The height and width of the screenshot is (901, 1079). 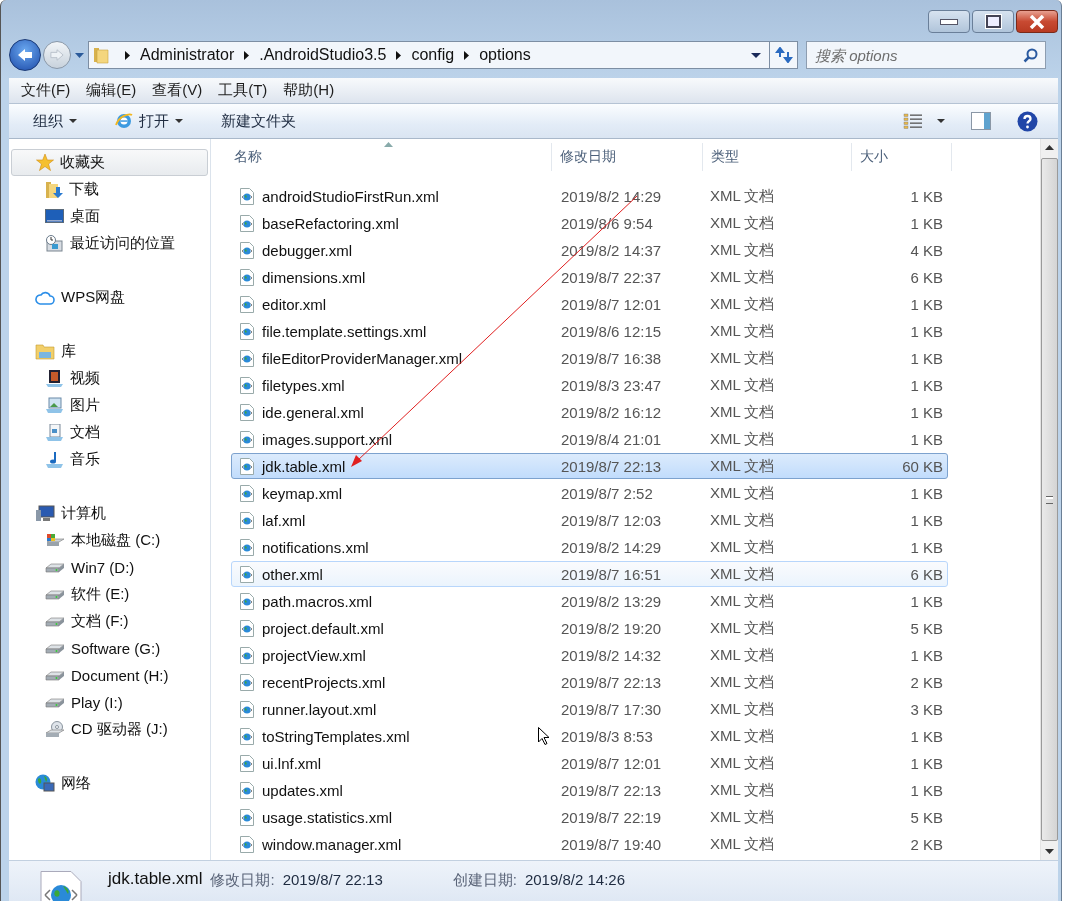 I want to click on file-row: projectView.xml 2019/8/2 14:32 XML 文档 1 KB, so click(x=589, y=655).